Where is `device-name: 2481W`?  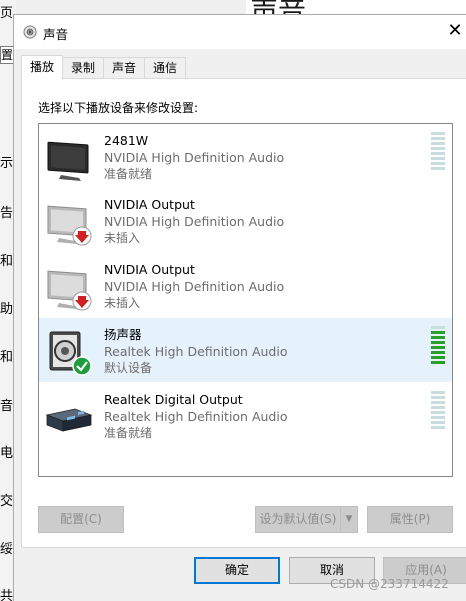
device-name: 2481W is located at coordinates (126, 140).